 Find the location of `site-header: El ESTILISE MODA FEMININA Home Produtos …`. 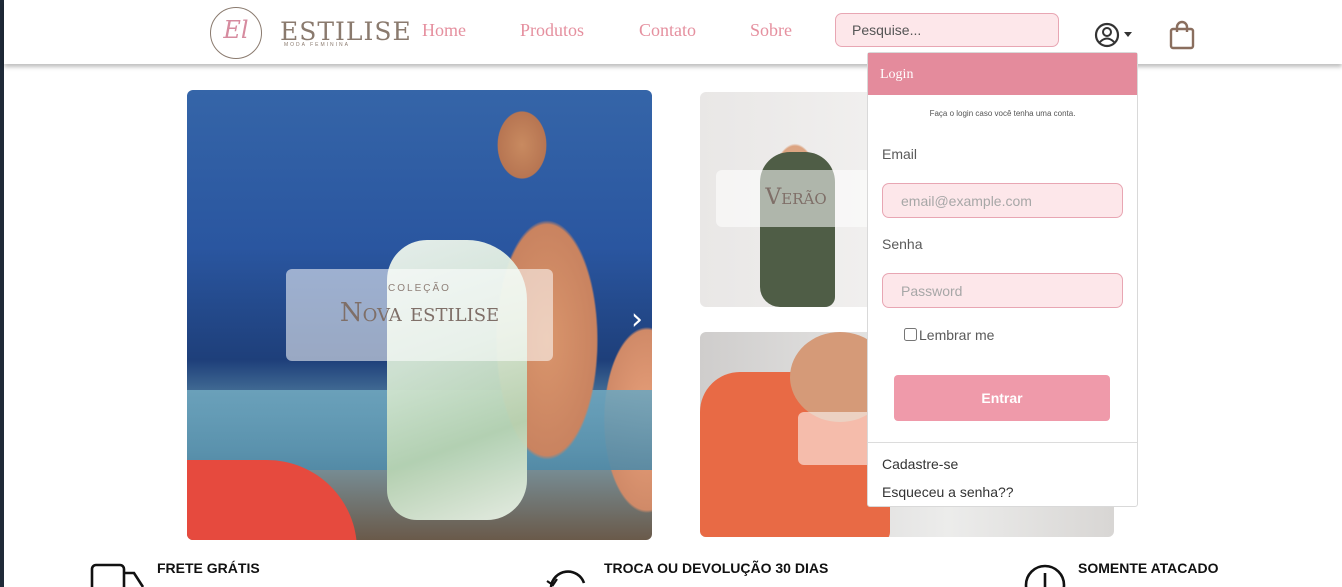

site-header: El ESTILISE MODA FEMININA Home Produtos … is located at coordinates (673, 32).